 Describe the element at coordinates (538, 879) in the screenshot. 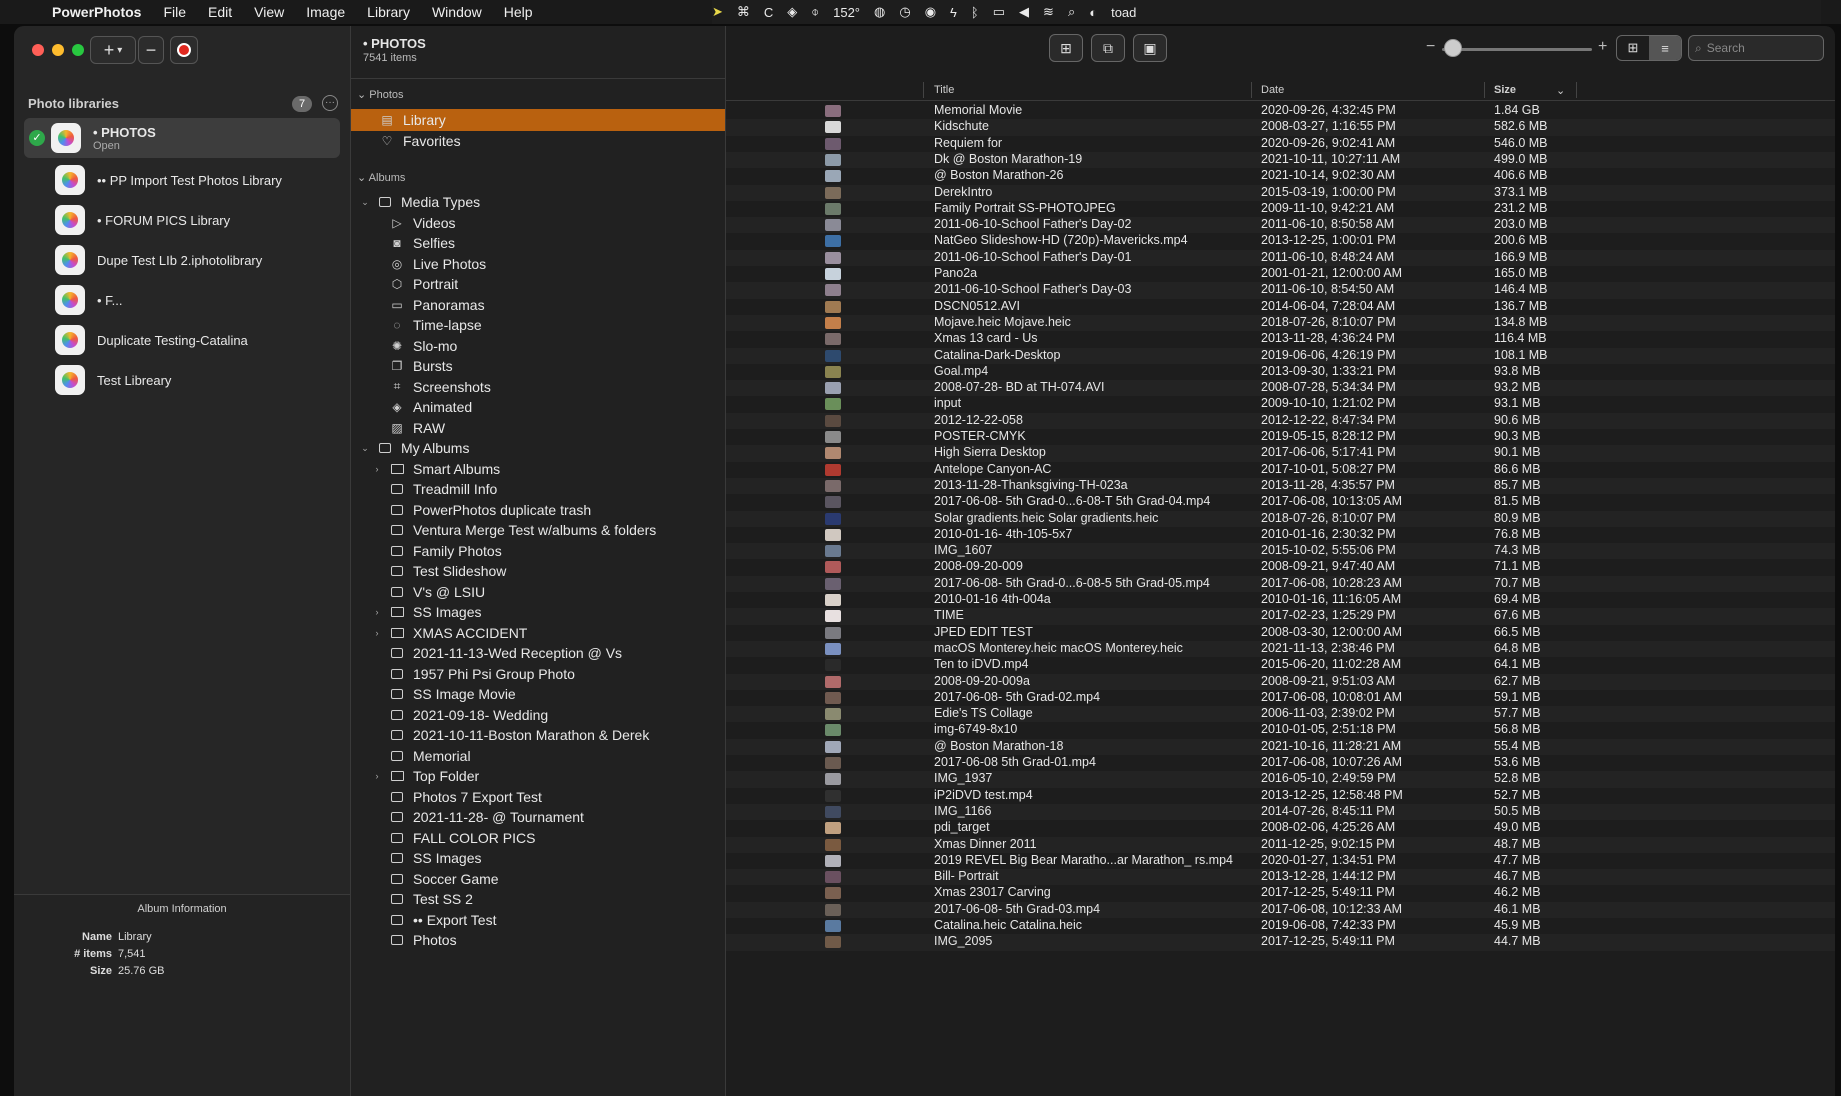

I see `albums-item: Soccer Game` at that location.